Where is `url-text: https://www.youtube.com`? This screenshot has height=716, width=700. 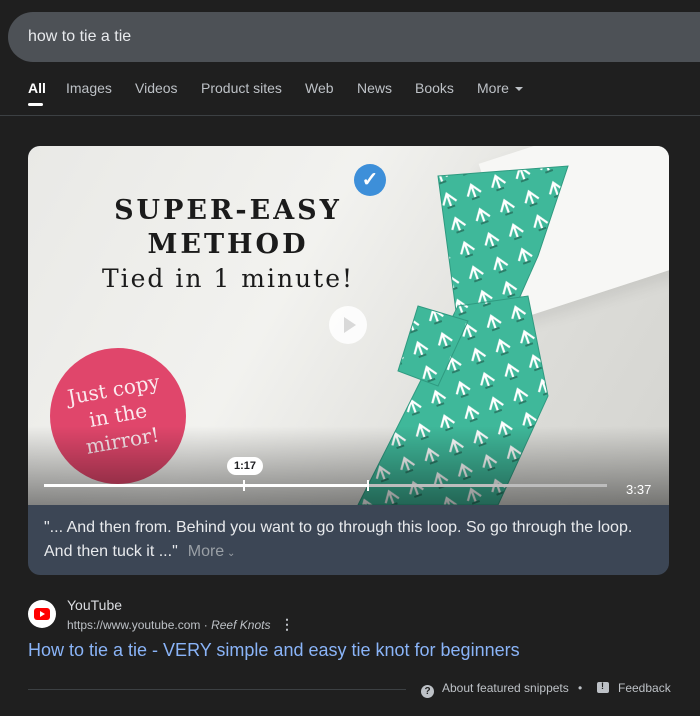
url-text: https://www.youtube.com is located at coordinates (134, 625).